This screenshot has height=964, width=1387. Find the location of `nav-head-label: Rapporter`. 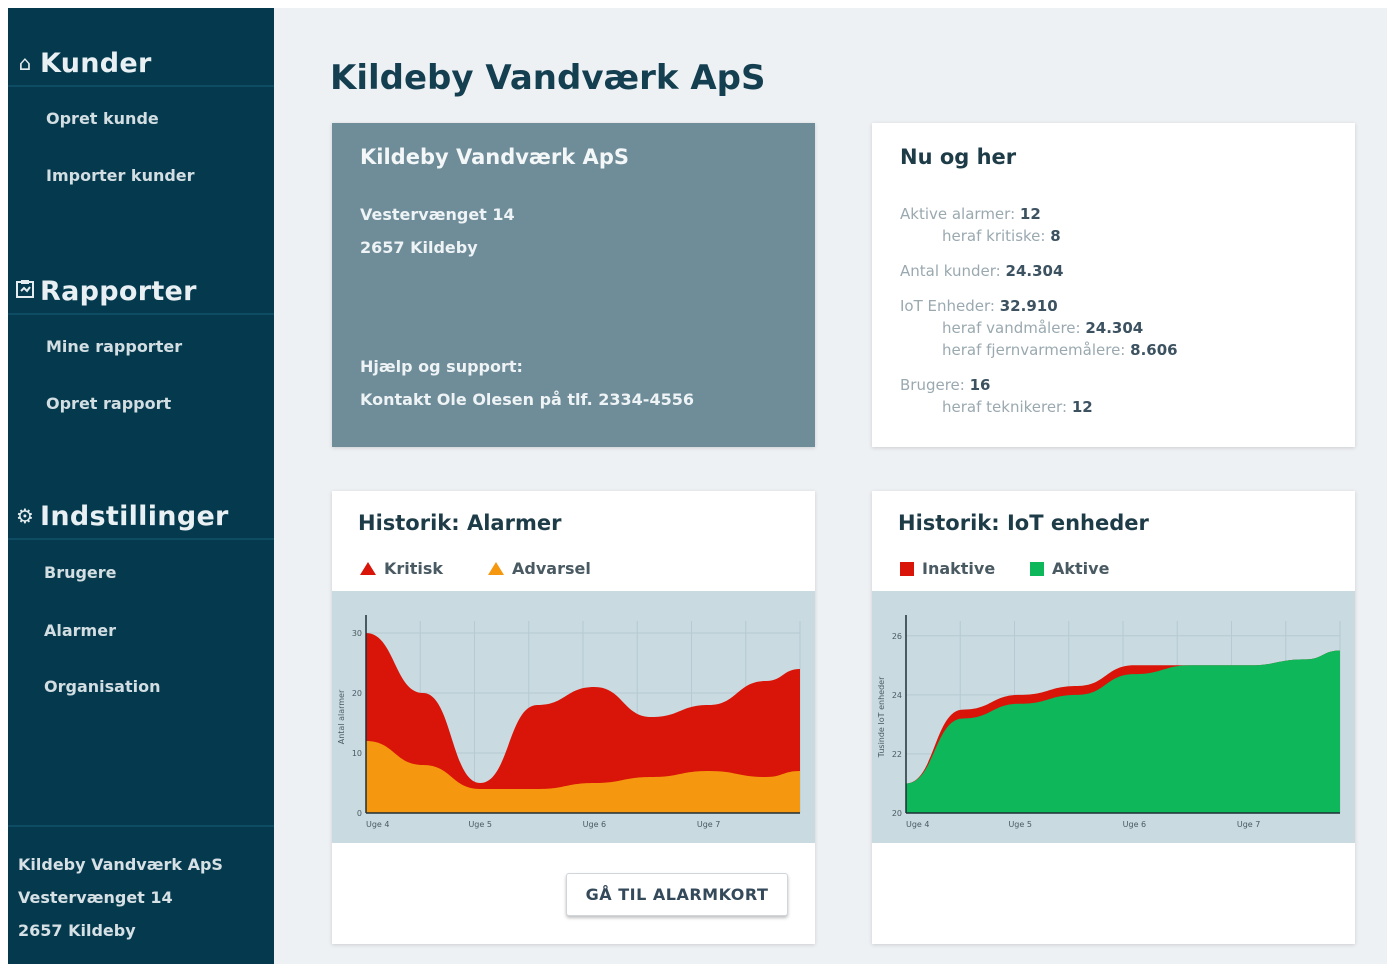

nav-head-label: Rapporter is located at coordinates (118, 291).